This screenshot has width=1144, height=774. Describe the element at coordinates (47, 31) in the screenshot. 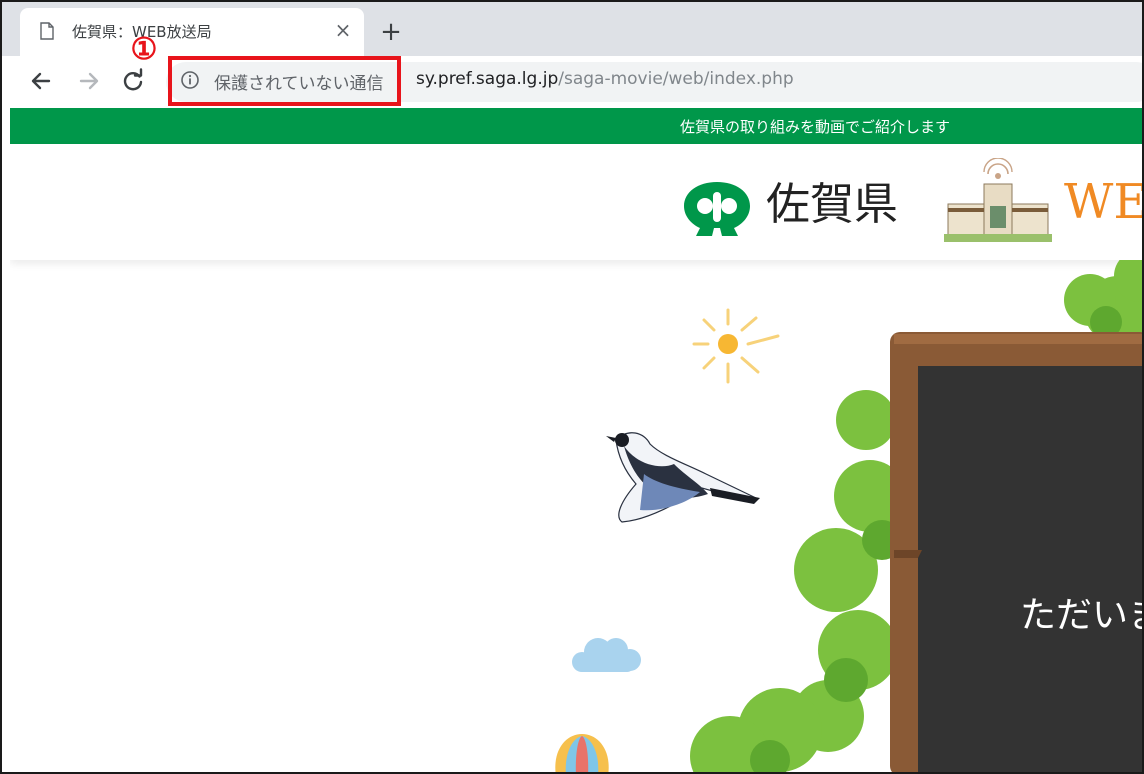

I see `page-icon` at that location.